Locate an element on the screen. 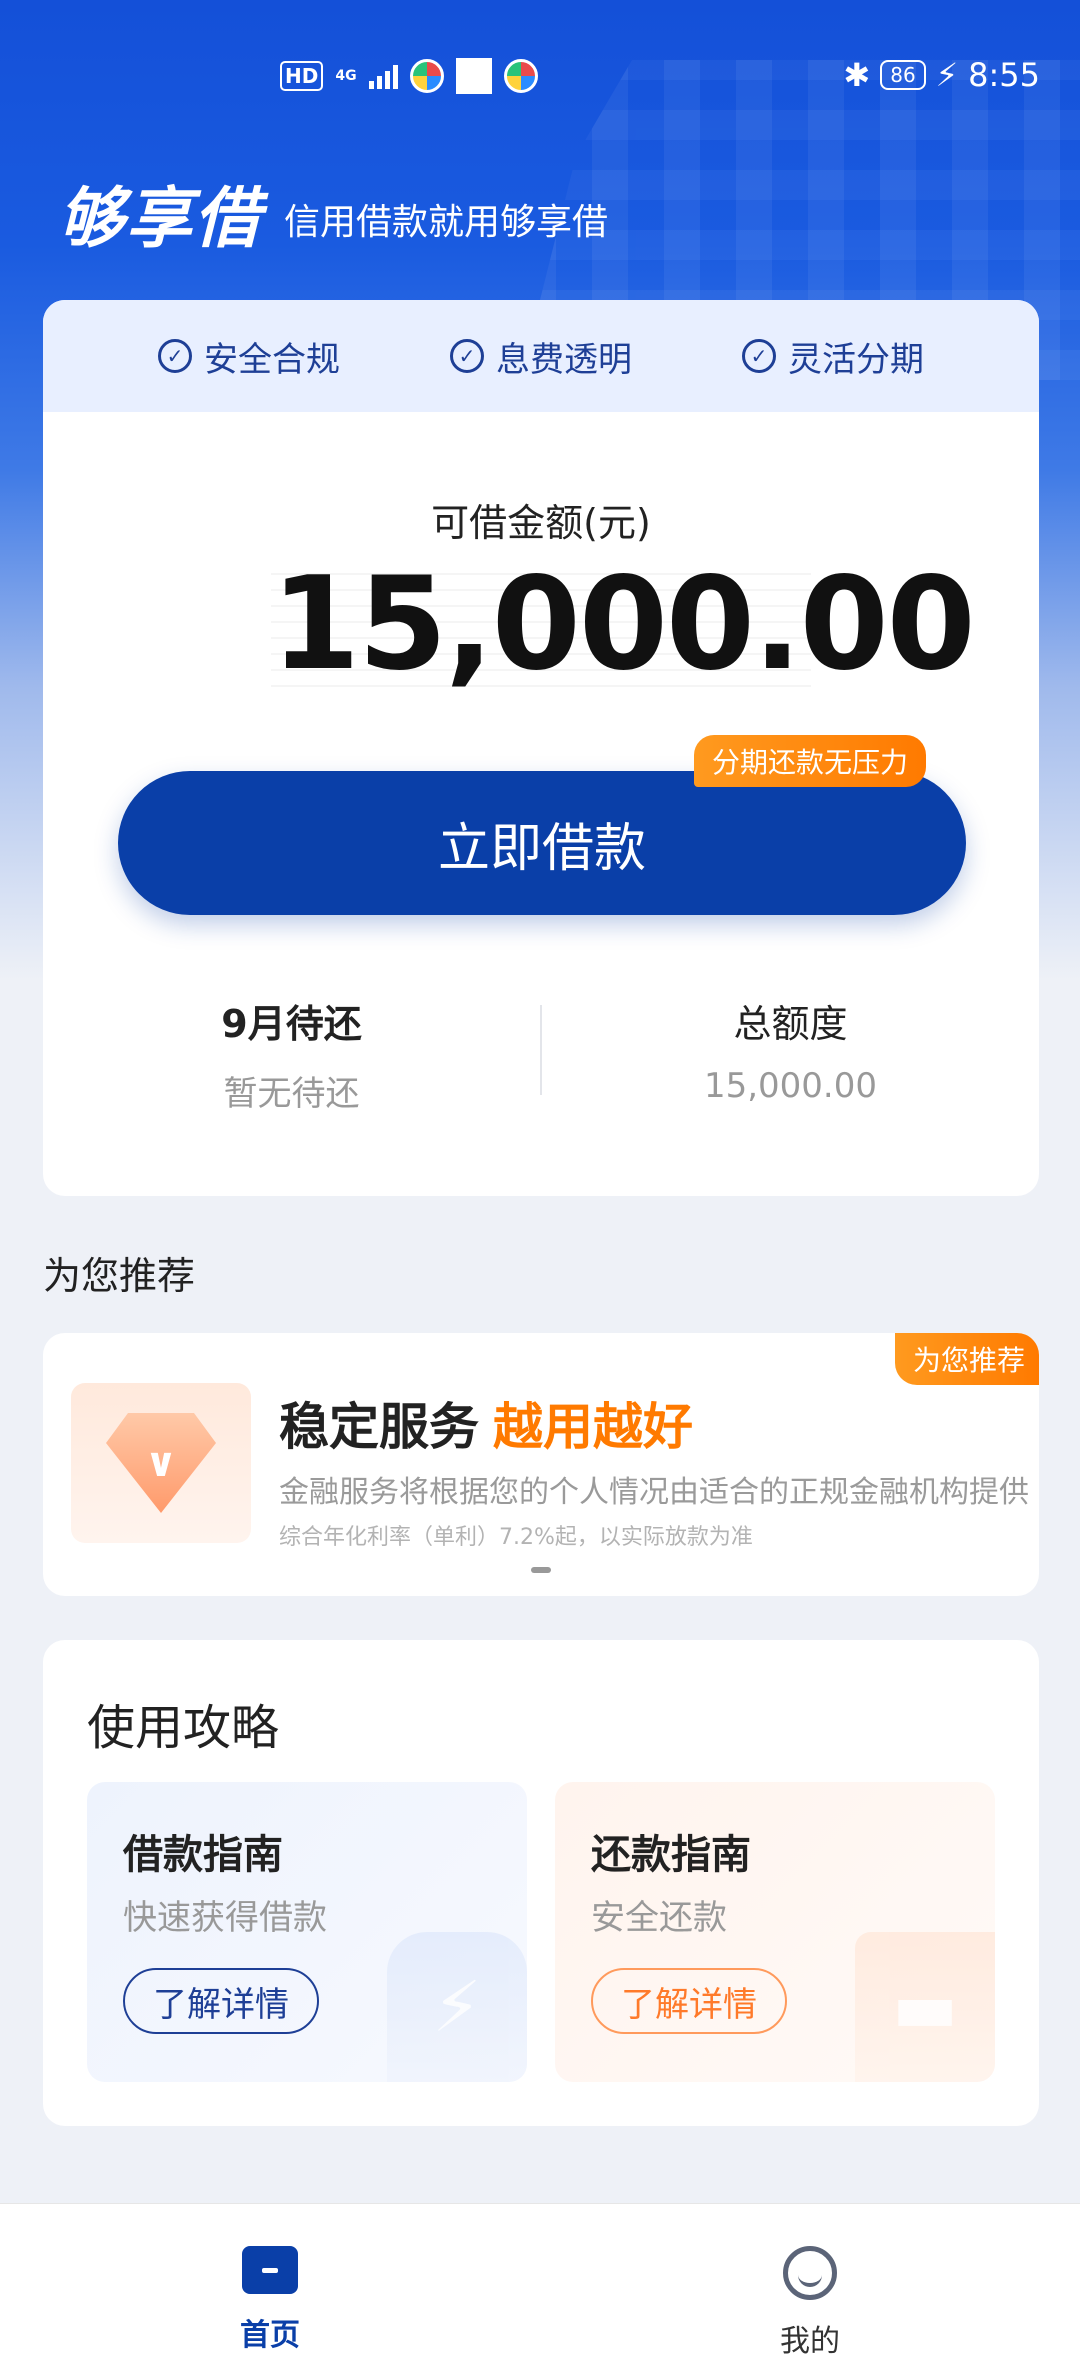  battery-level: 86 is located at coordinates (903, 75).